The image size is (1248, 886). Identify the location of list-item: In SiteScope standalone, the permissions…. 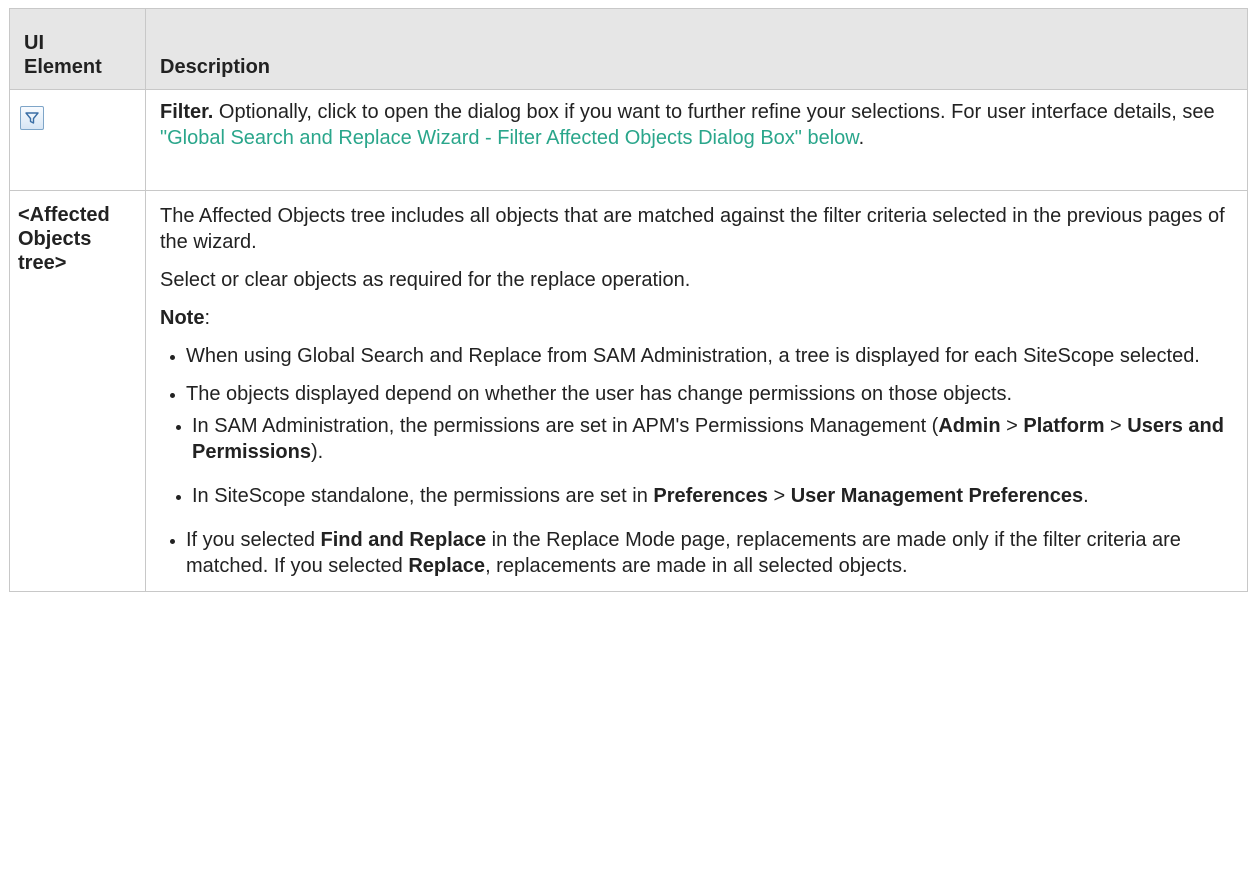
(701, 496).